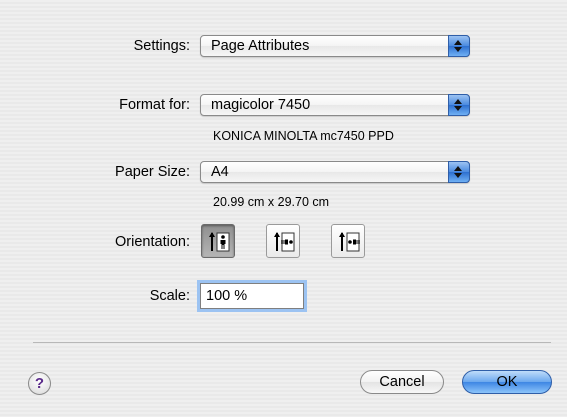  I want to click on portrait-orientation-icon, so click(219, 242).